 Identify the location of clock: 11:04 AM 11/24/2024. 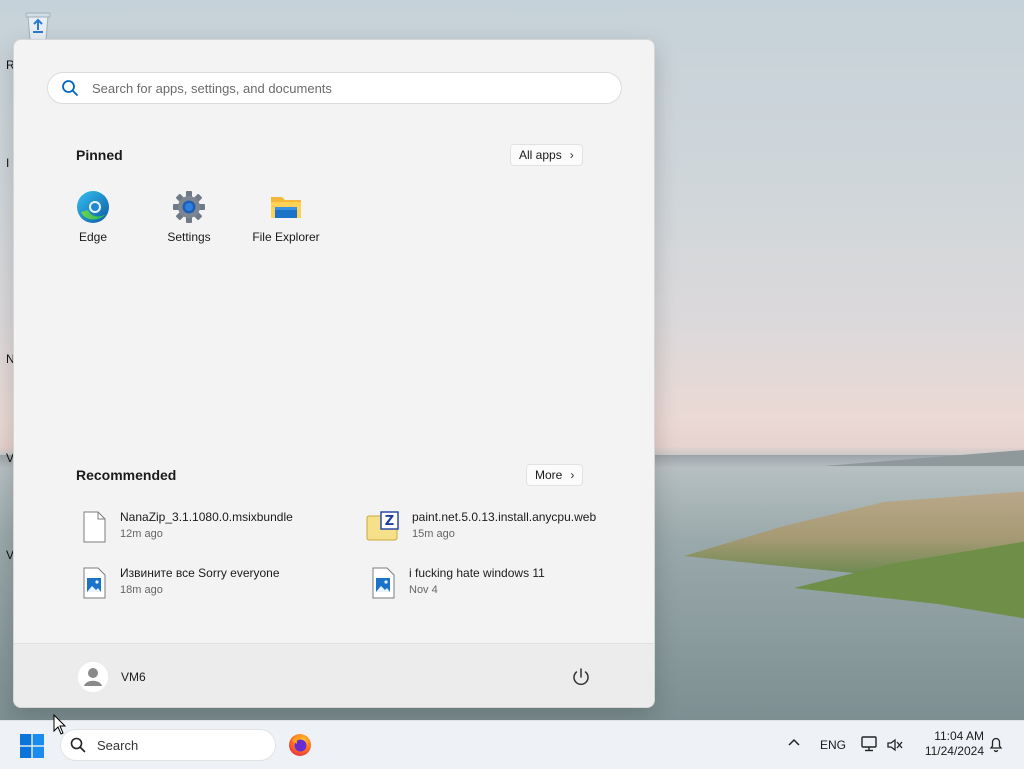
(949, 744).